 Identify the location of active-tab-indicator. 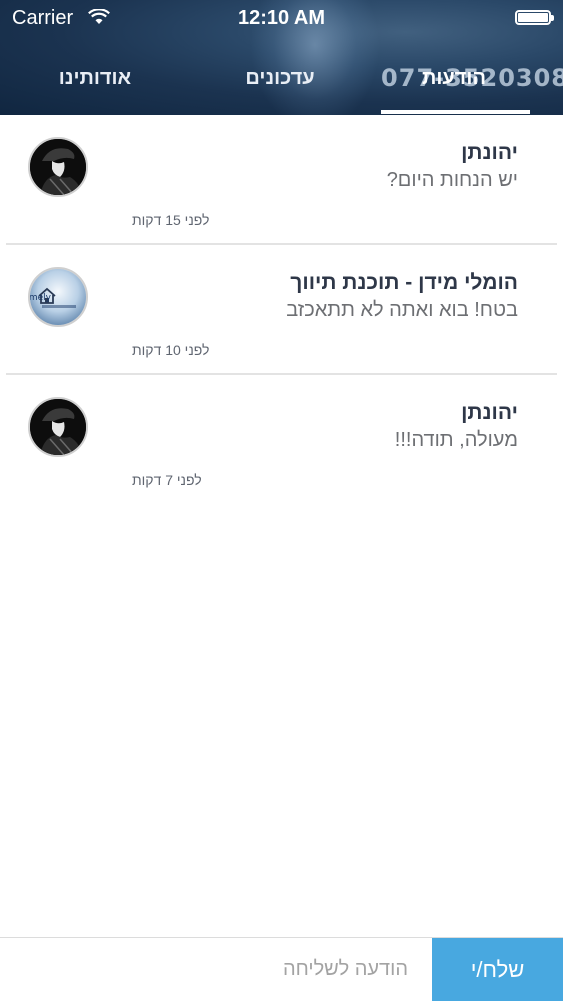
(455, 112).